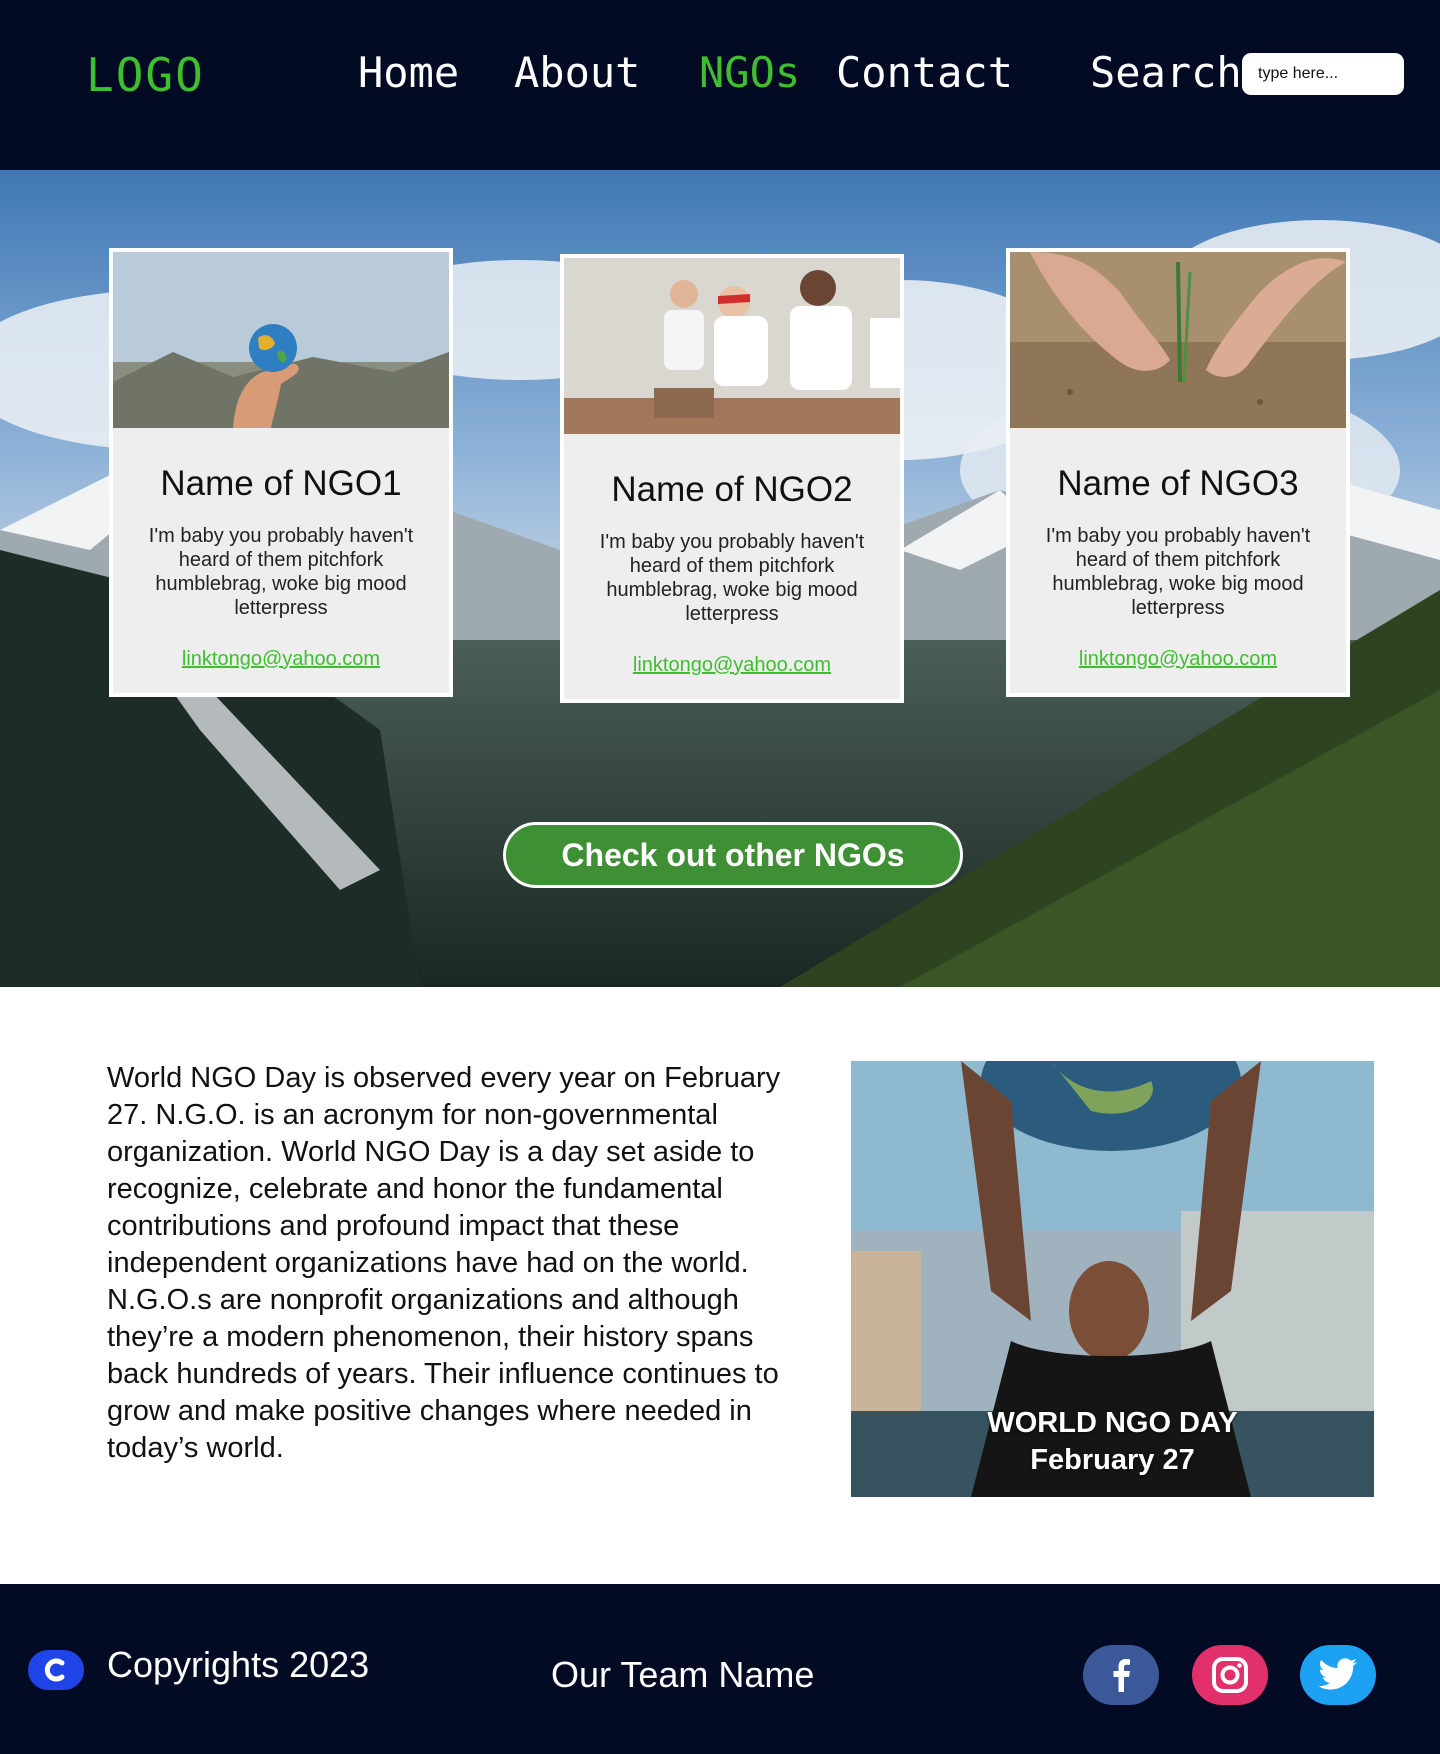 The image size is (1440, 1754). I want to click on card-photo-planting-seedling, so click(1178, 340).